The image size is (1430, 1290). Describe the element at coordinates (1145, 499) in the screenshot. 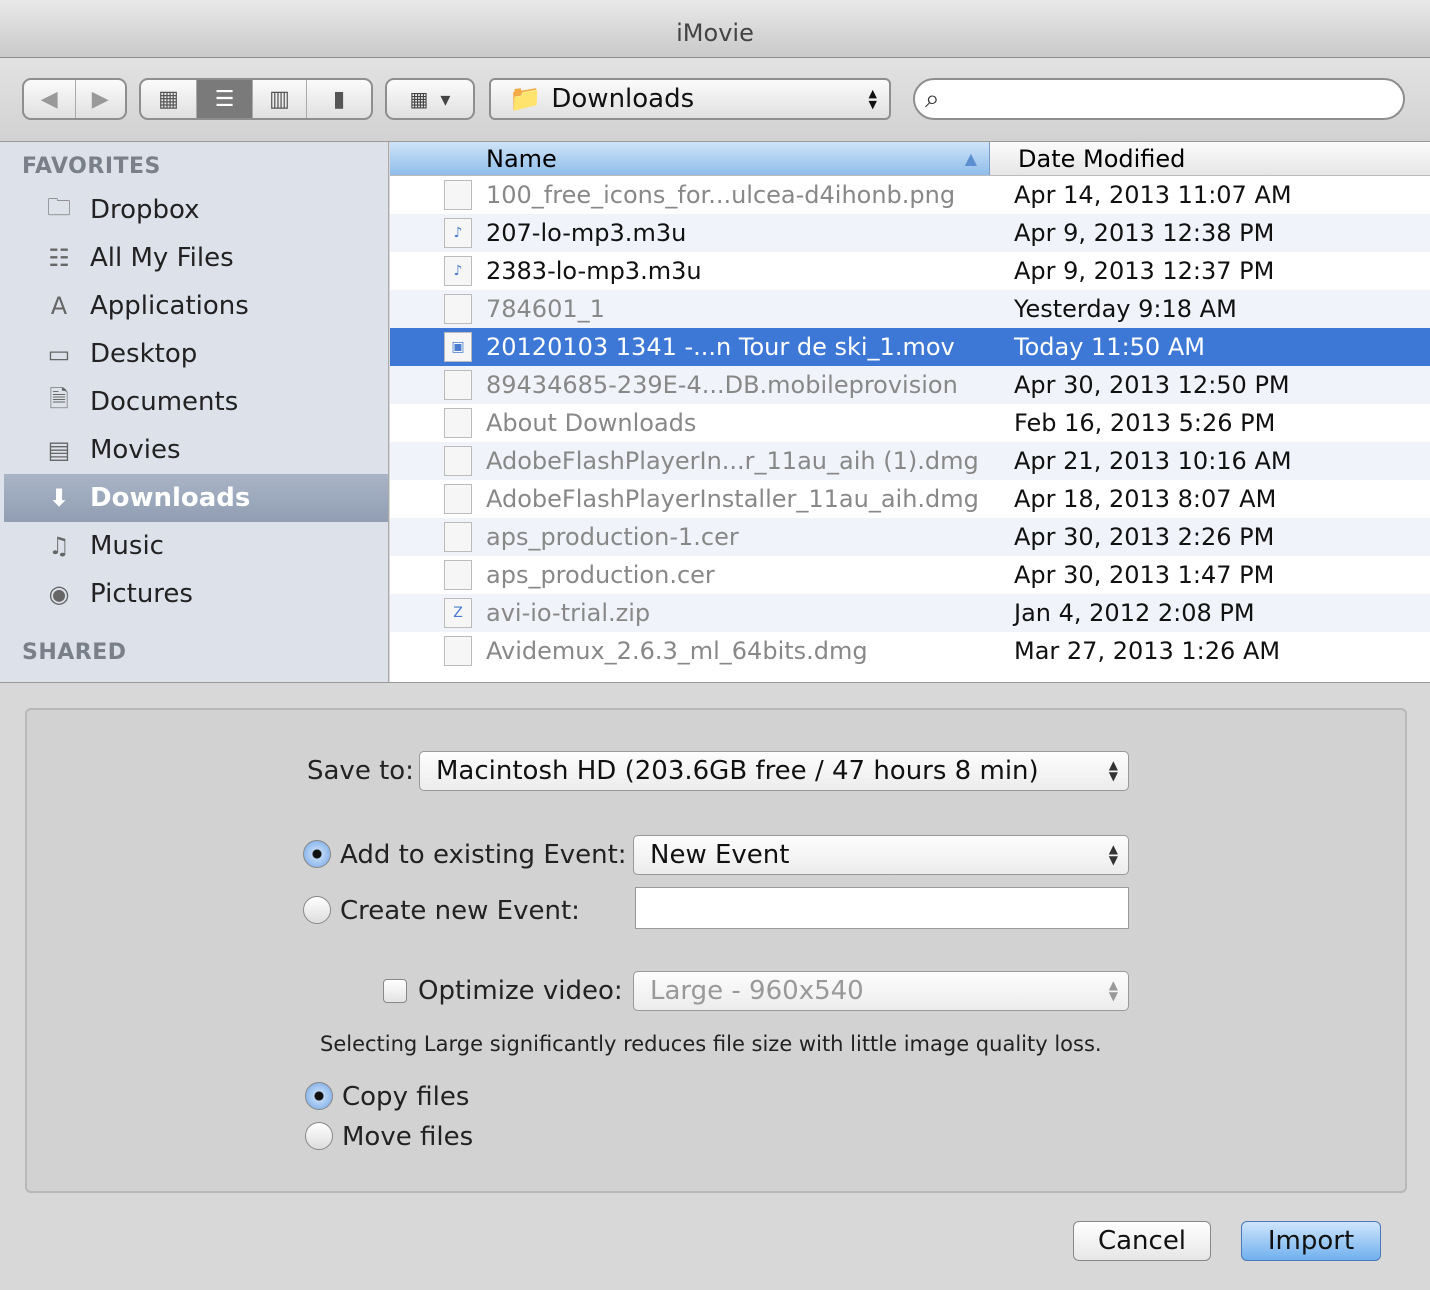

I see `file-date: Apr 18, 2013 8:07 AM` at that location.